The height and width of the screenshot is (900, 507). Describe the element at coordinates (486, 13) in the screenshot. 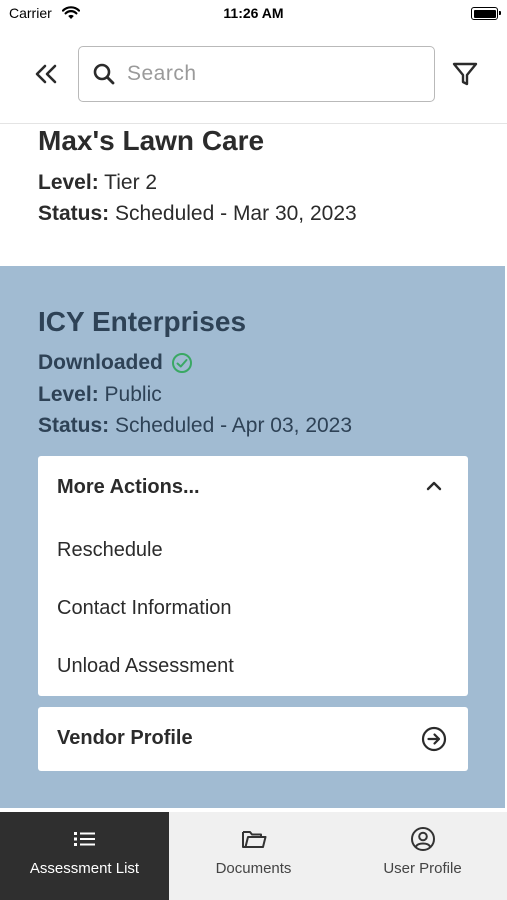

I see `battery-icon` at that location.